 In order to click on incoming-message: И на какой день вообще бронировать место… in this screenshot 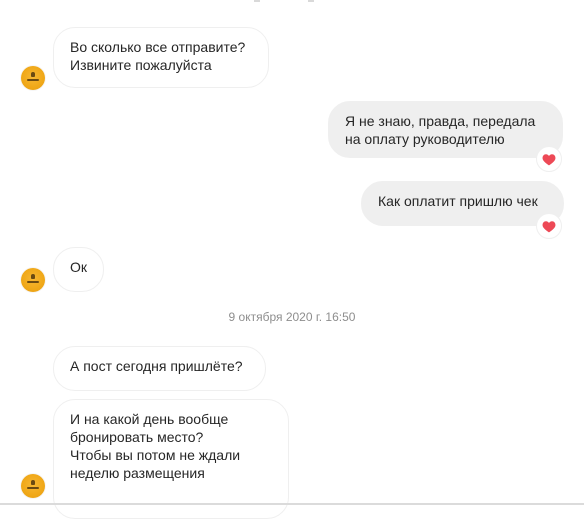, I will do `click(171, 459)`.